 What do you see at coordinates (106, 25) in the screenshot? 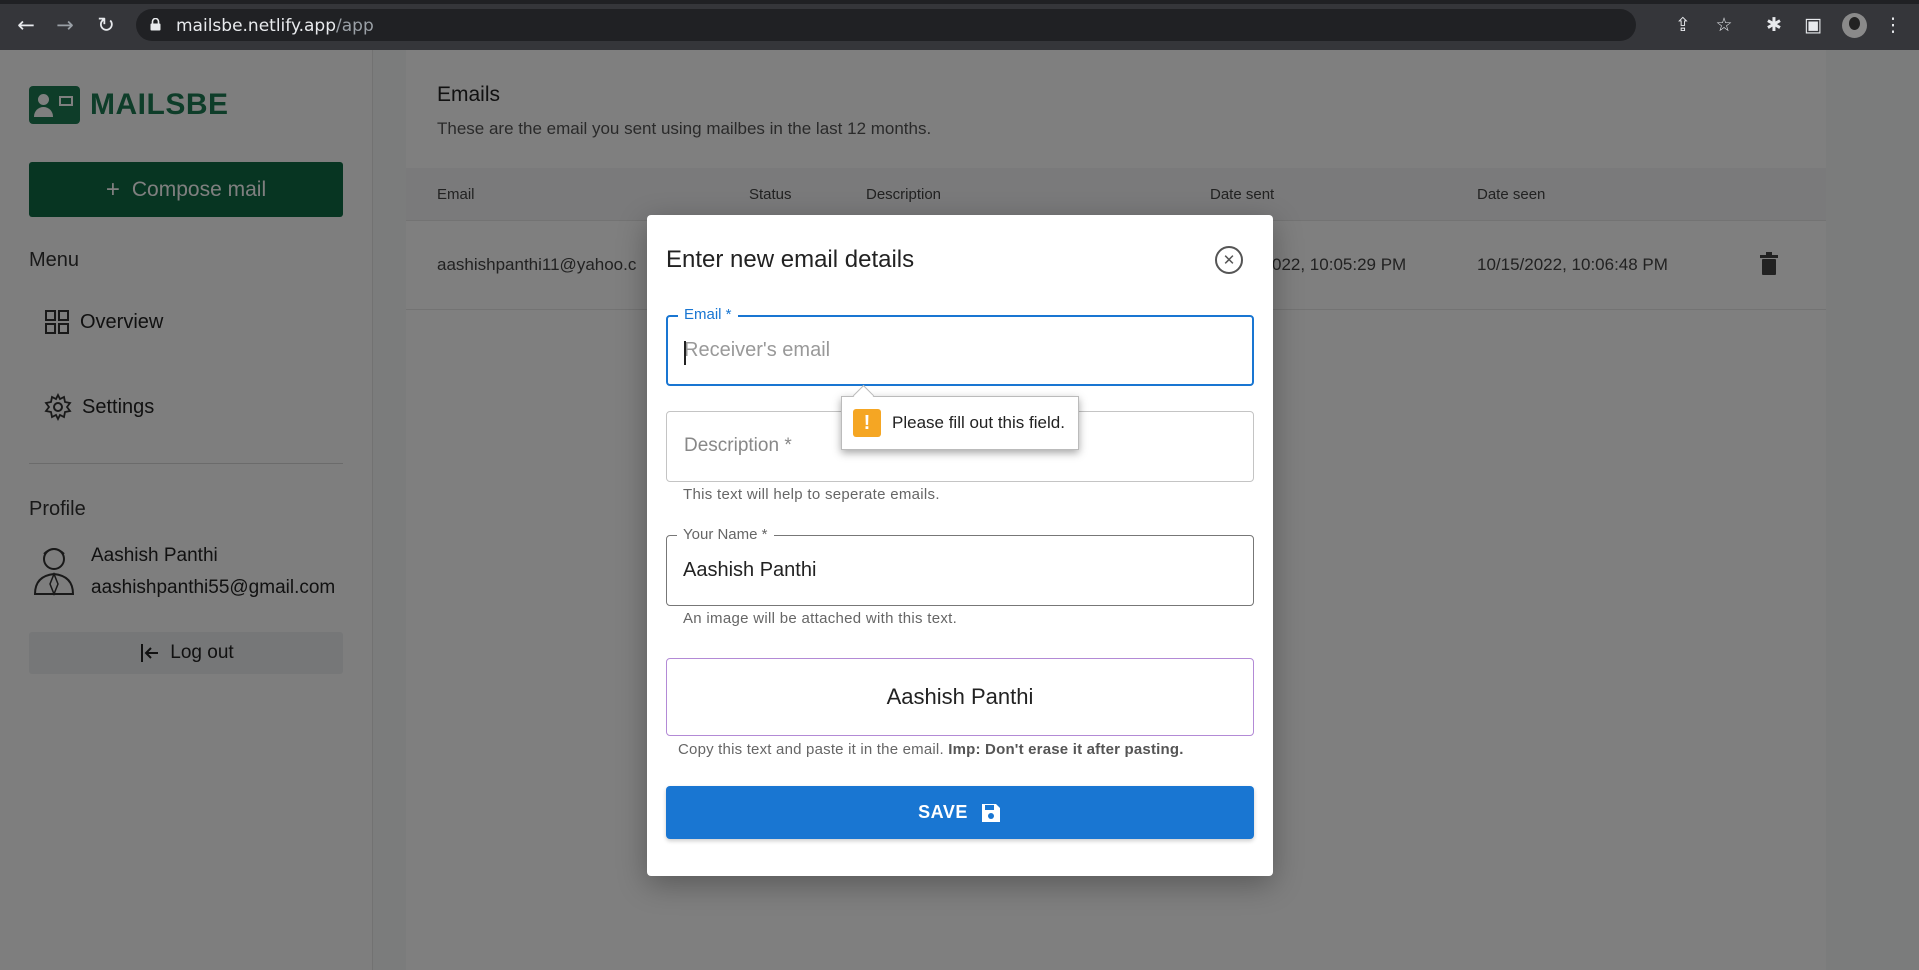
I see `reload-icon: ↻` at bounding box center [106, 25].